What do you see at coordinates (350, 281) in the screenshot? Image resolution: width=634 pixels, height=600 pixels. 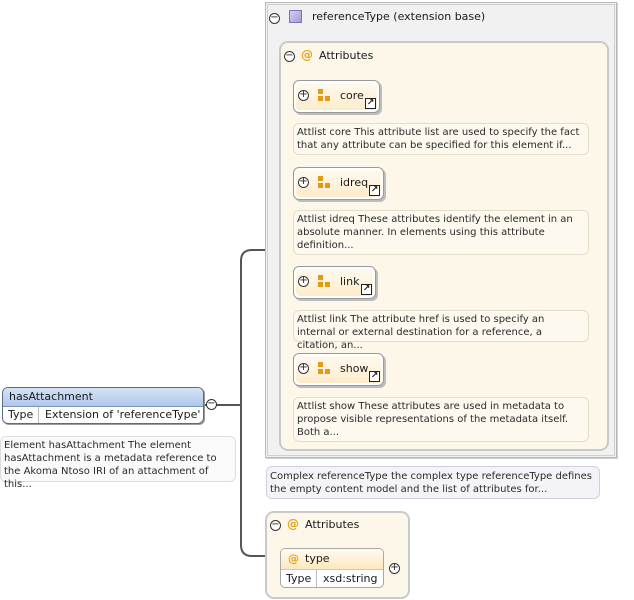 I see `attlist-name: link` at bounding box center [350, 281].